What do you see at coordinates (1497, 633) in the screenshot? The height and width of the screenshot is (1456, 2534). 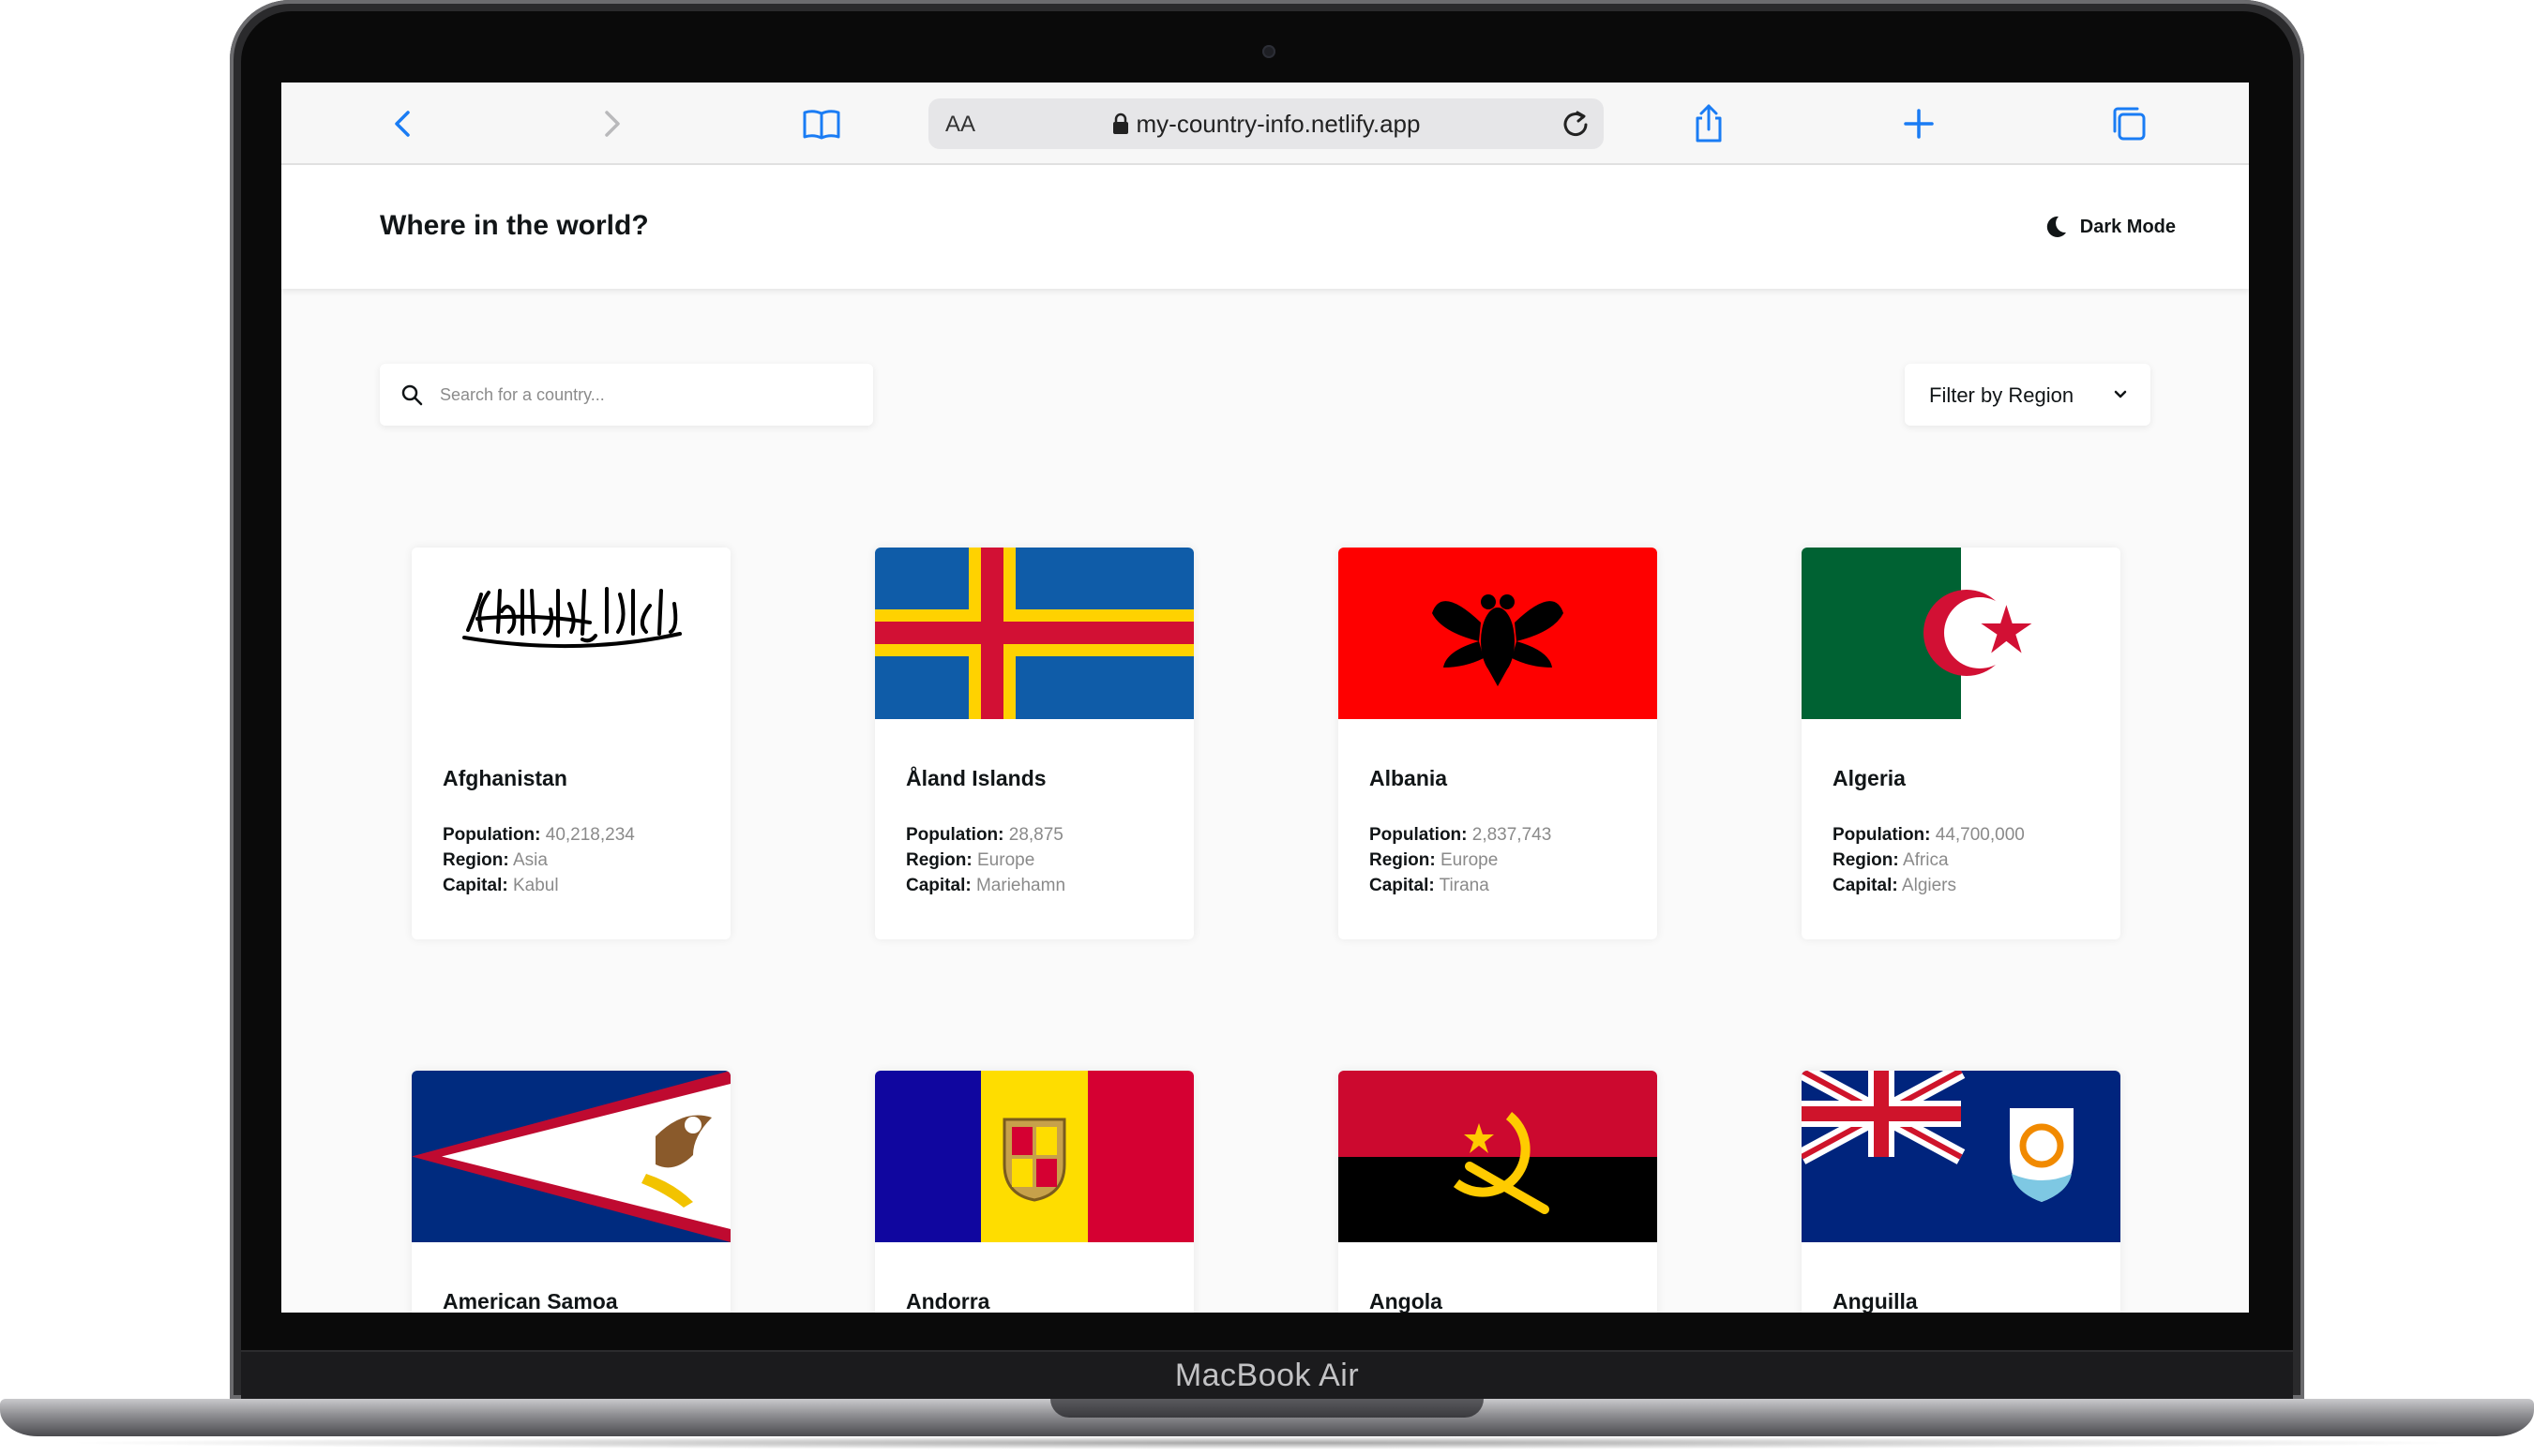 I see `flag-albania` at bounding box center [1497, 633].